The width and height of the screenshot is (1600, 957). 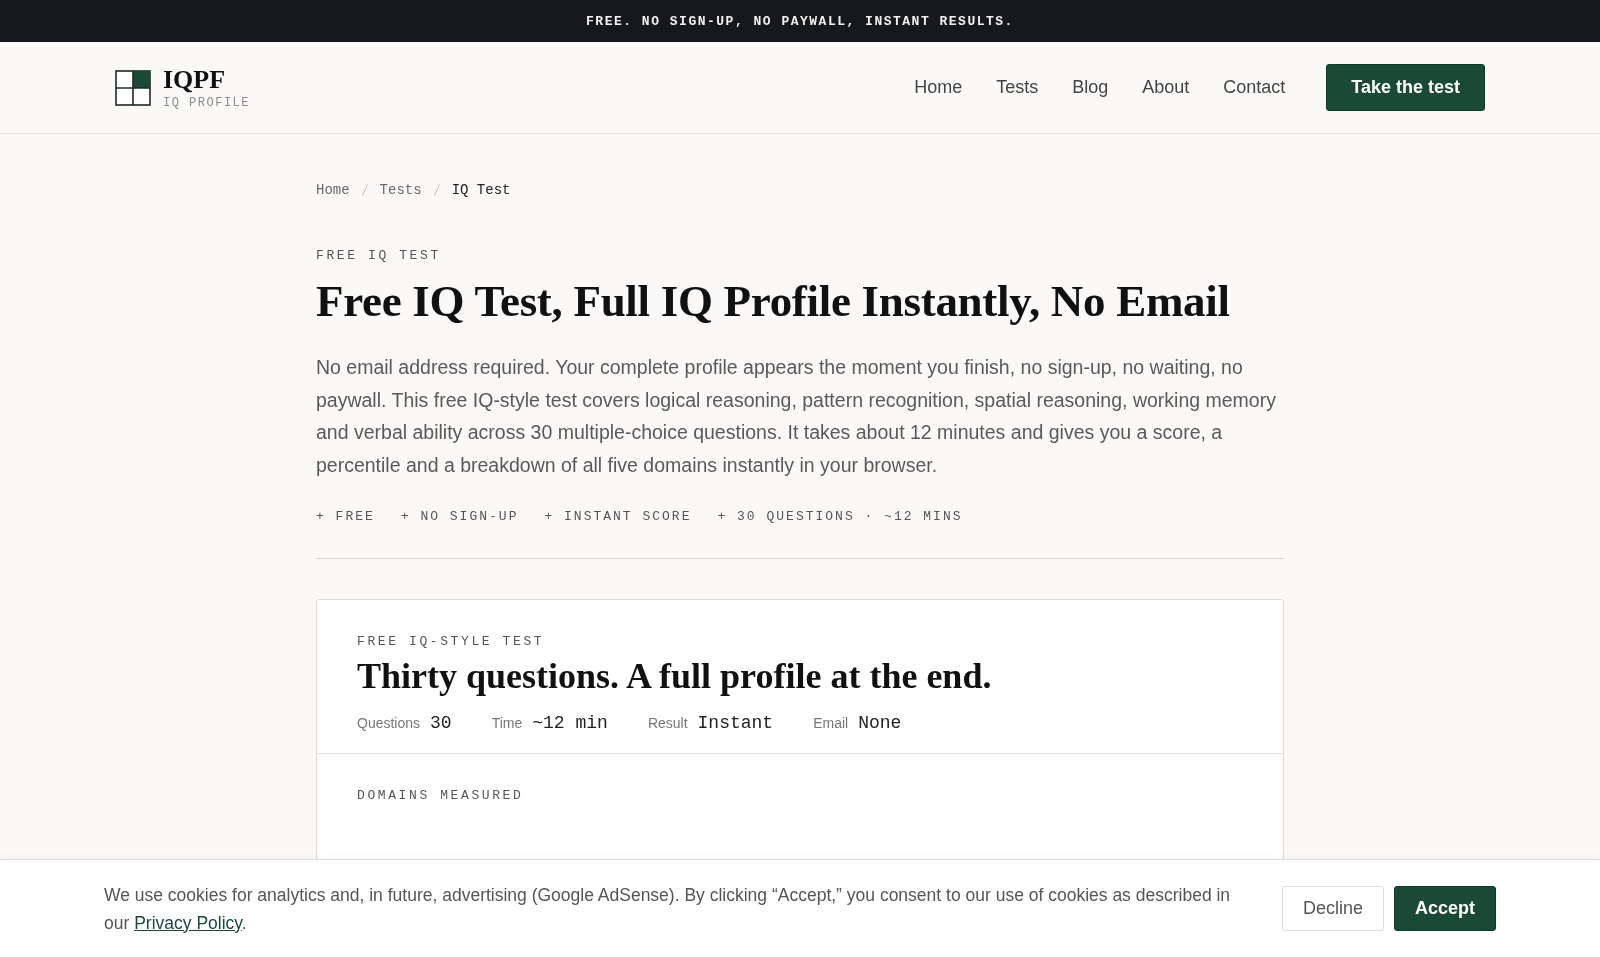 I want to click on breadcrumb-link: Home, so click(x=333, y=190).